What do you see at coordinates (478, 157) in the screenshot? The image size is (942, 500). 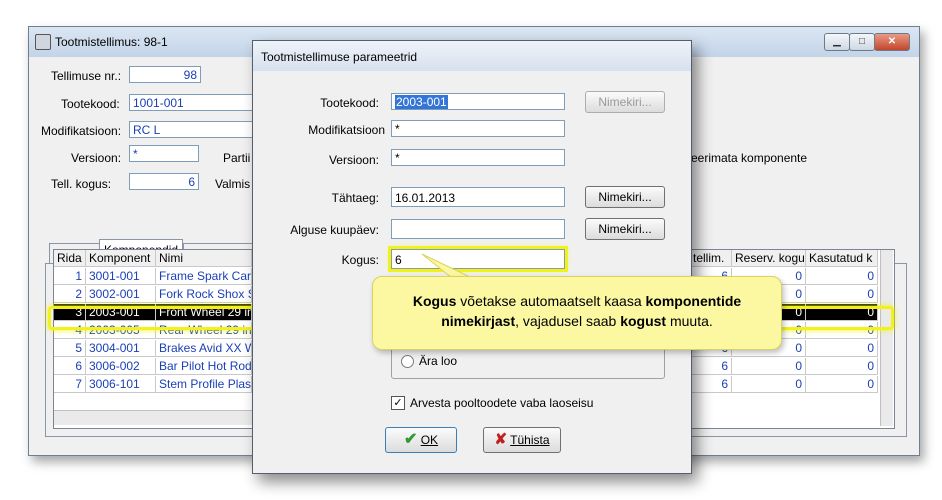 I see `dlg-version-field: *` at bounding box center [478, 157].